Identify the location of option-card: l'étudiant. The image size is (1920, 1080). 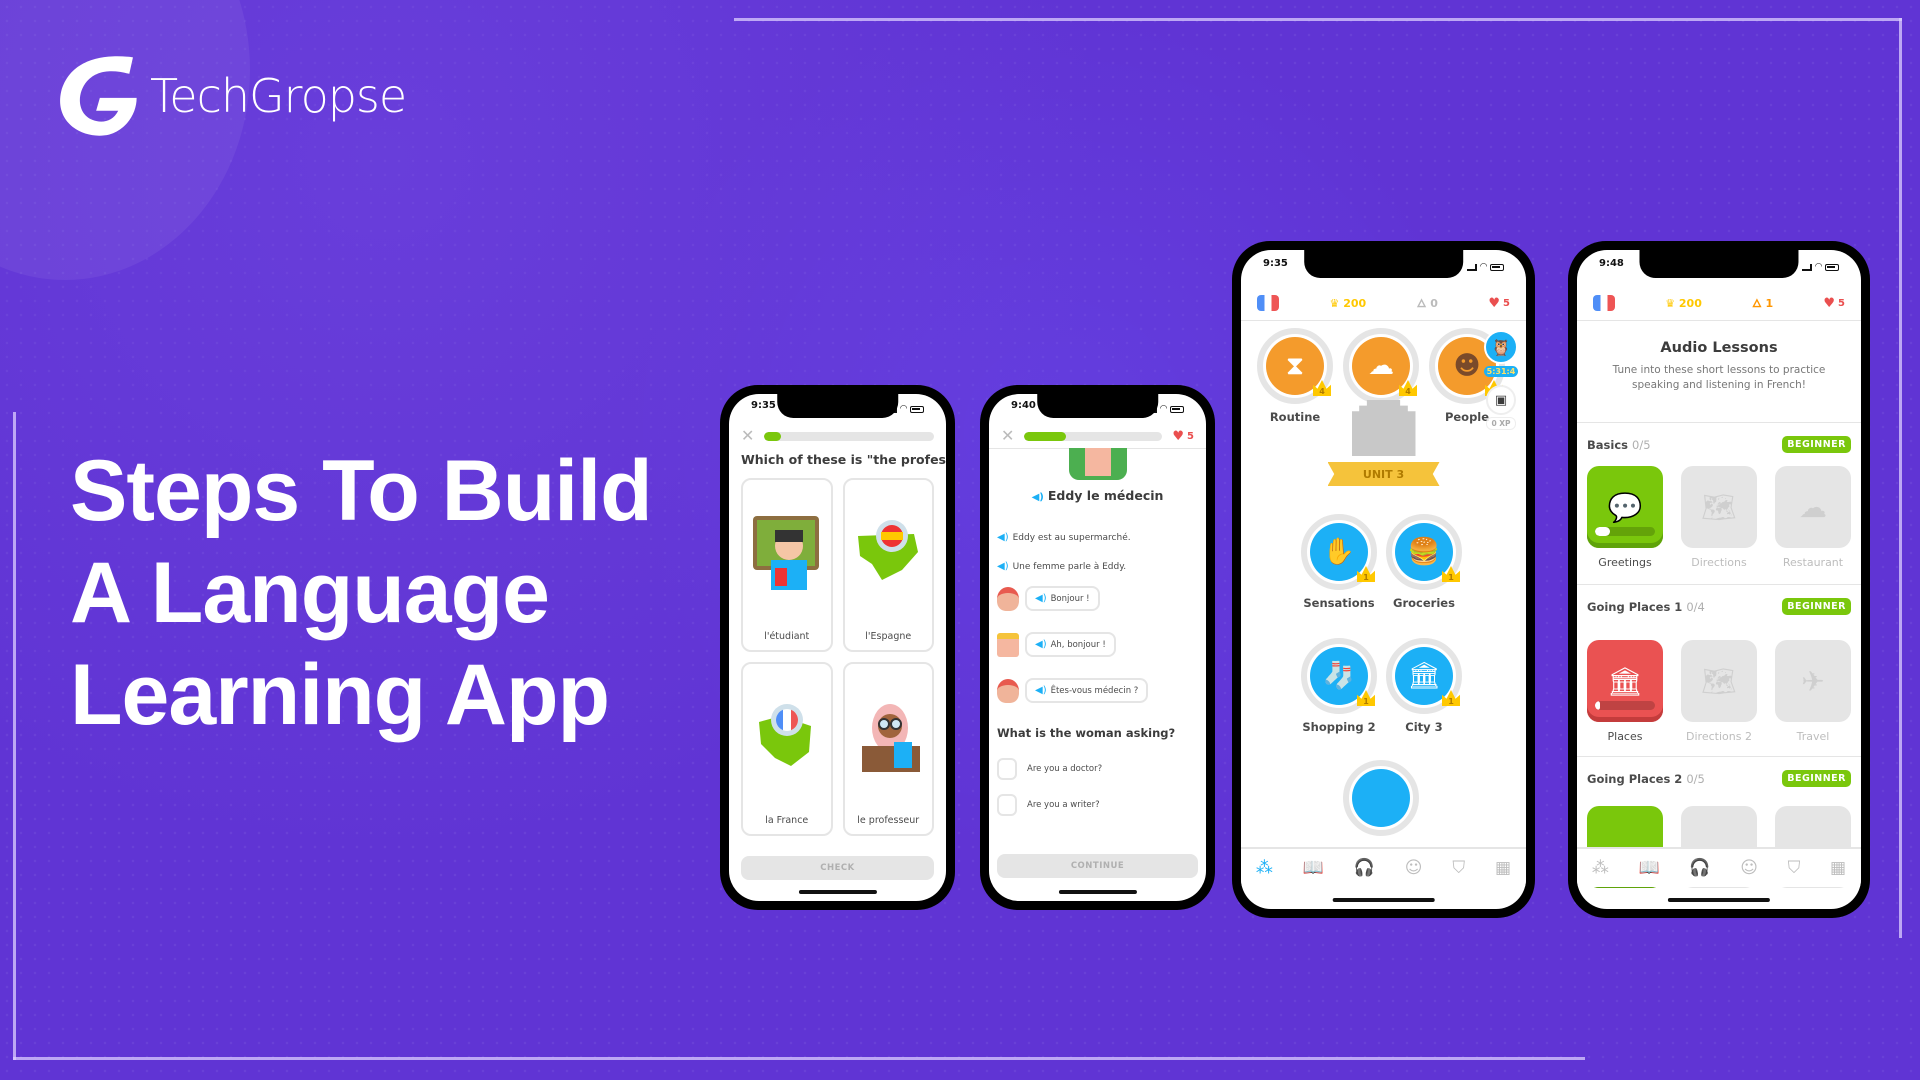
(787, 565).